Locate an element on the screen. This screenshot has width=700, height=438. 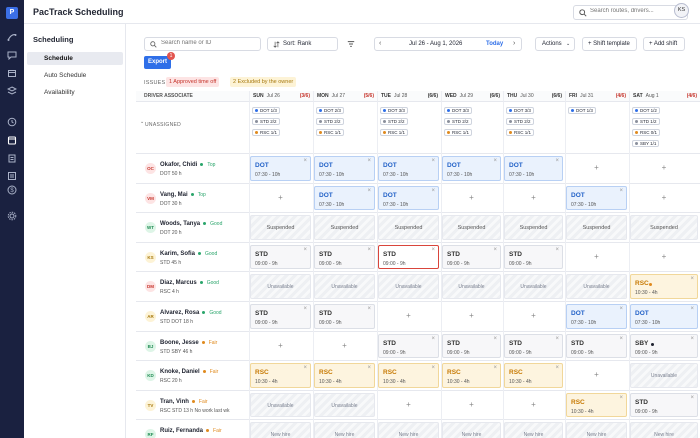
driver-label: KS Karim, Sofia Good STD 45 h is located at coordinates (192, 257).